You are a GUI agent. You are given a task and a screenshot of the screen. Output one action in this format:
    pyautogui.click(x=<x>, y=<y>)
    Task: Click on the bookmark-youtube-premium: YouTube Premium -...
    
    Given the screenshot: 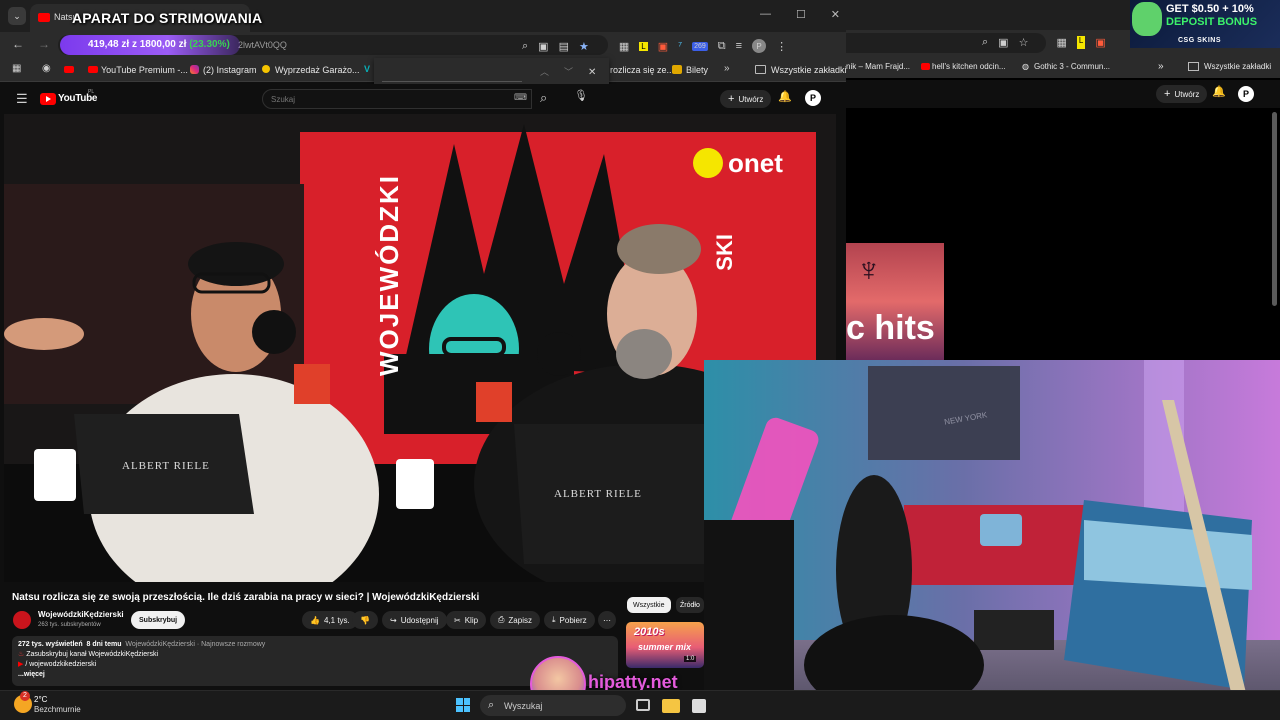 What is the action you would take?
    pyautogui.click(x=144, y=70)
    